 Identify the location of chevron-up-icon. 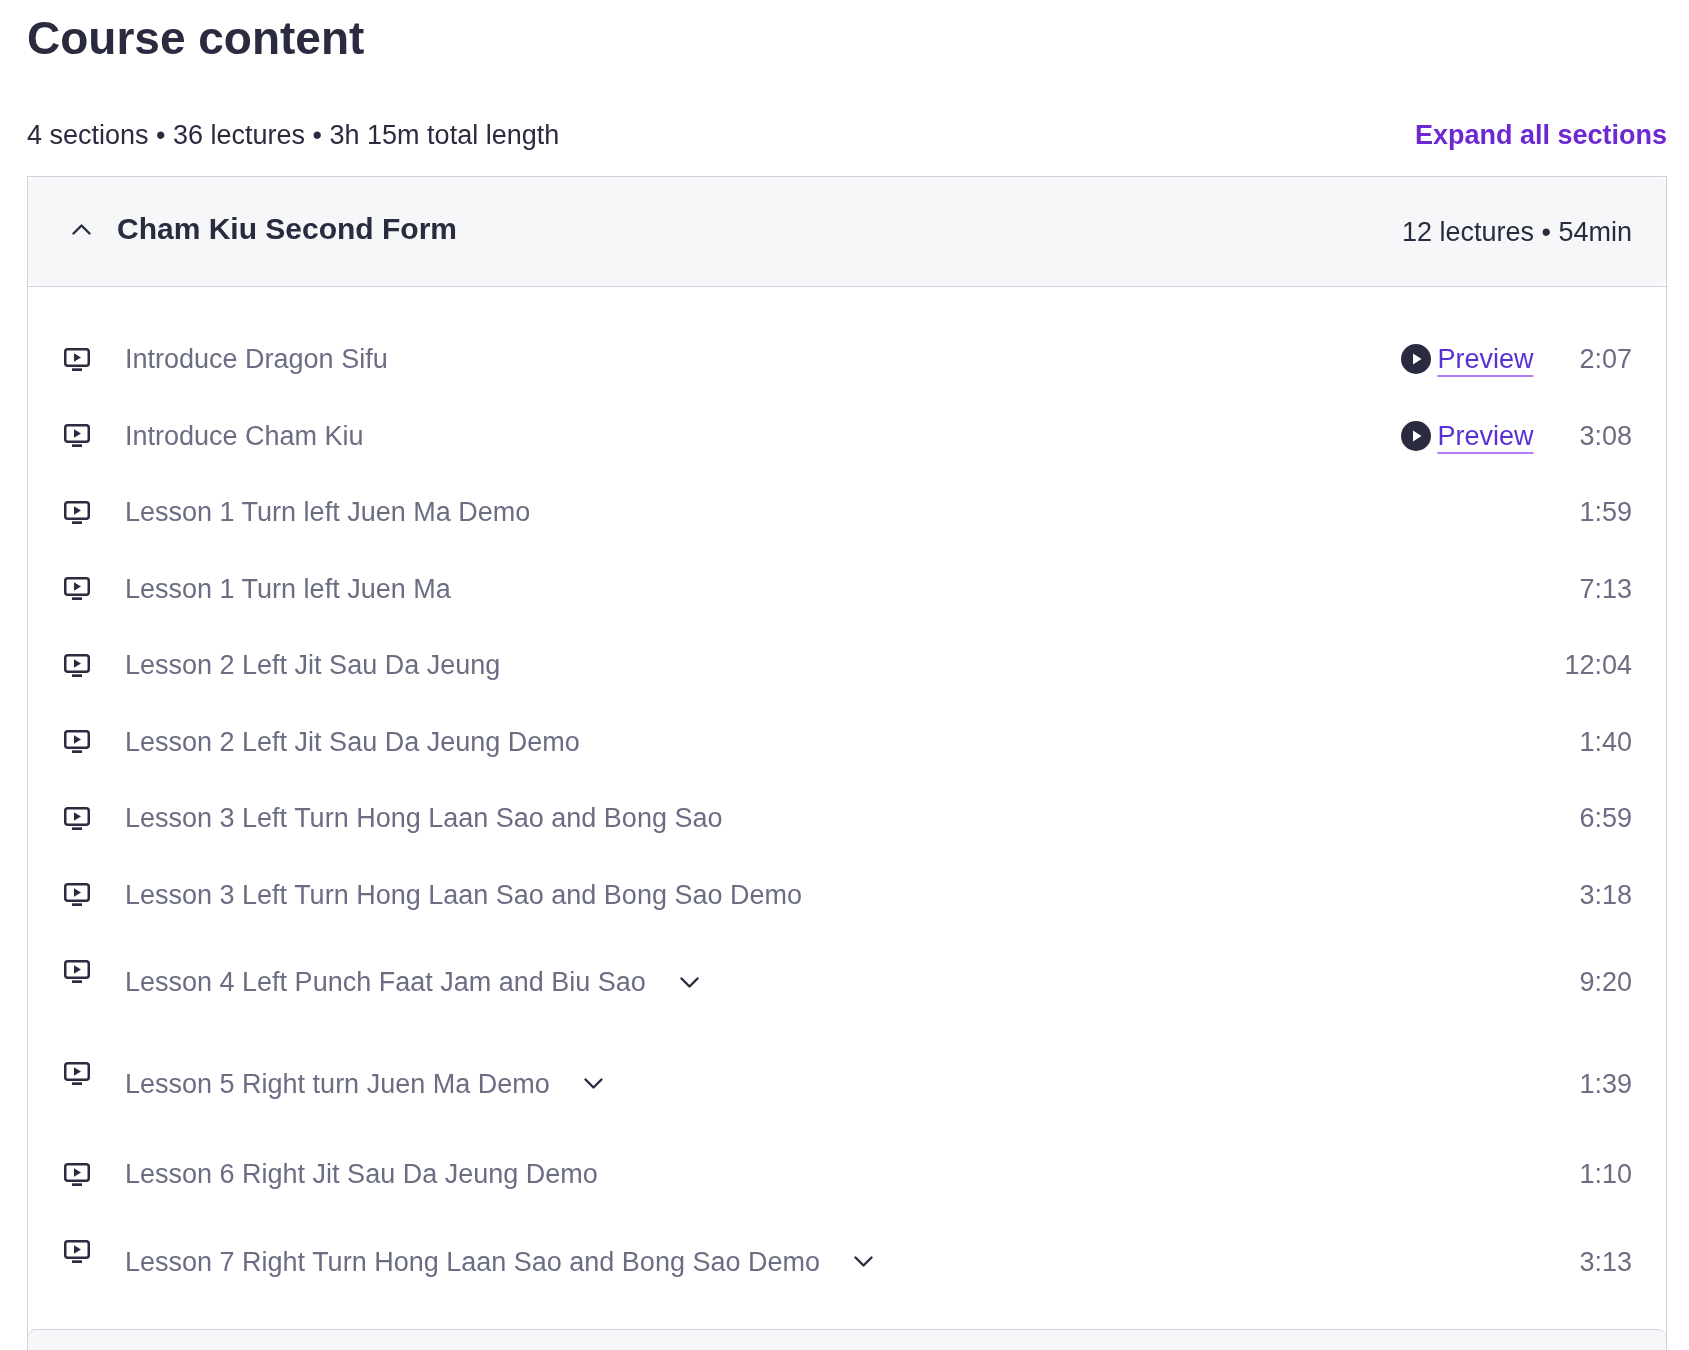
(81, 229).